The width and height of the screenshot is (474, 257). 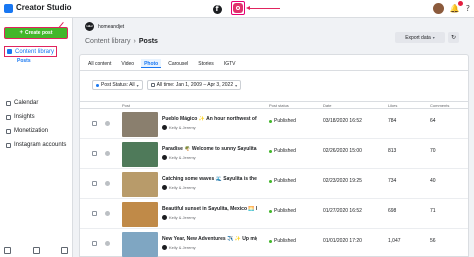 I want to click on account-switcher: H&J homeandjet, so click(x=104, y=26).